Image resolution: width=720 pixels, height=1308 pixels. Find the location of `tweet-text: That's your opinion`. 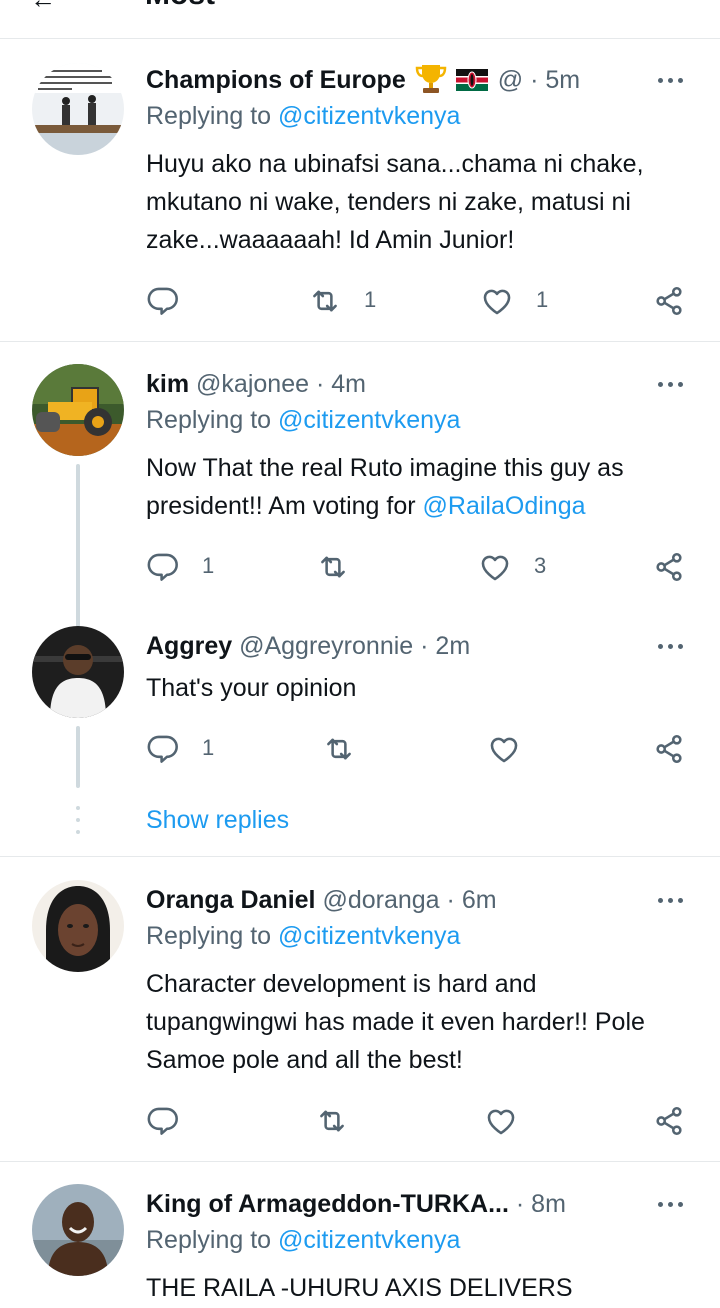

tweet-text: That's your opinion is located at coordinates (251, 688).